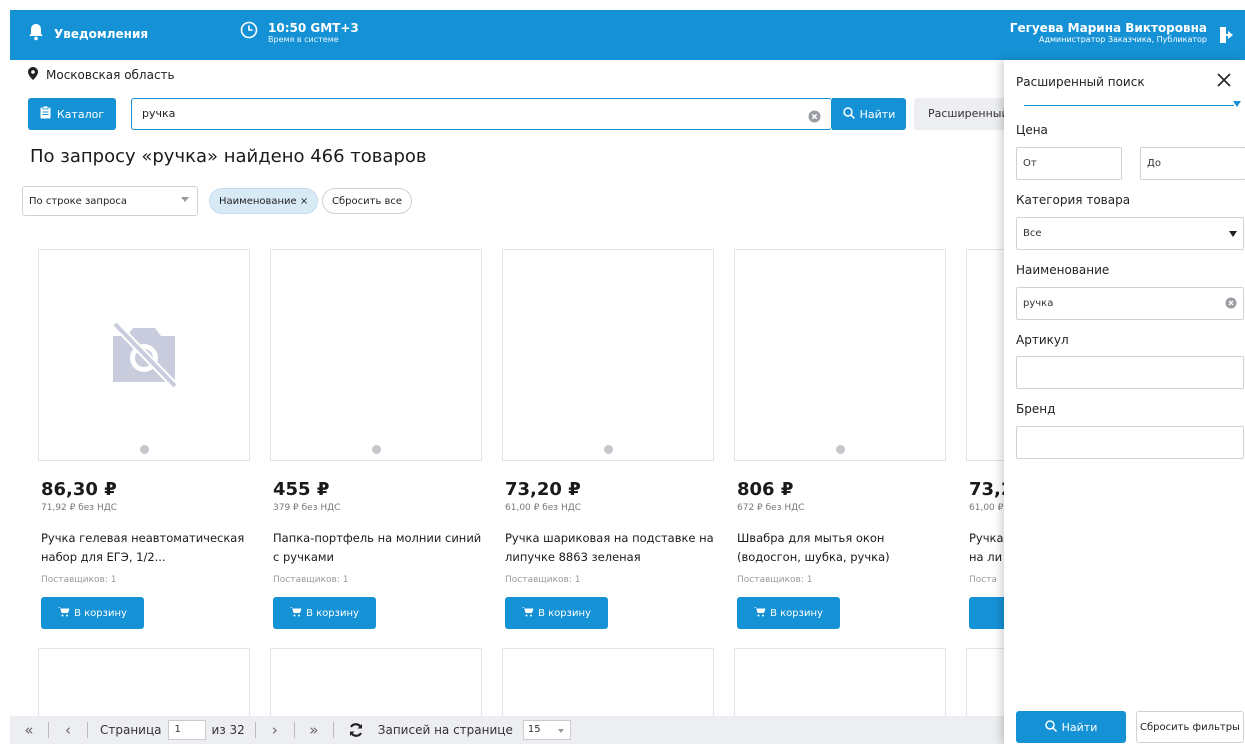  I want to click on price-from-input: От, so click(1069, 163).